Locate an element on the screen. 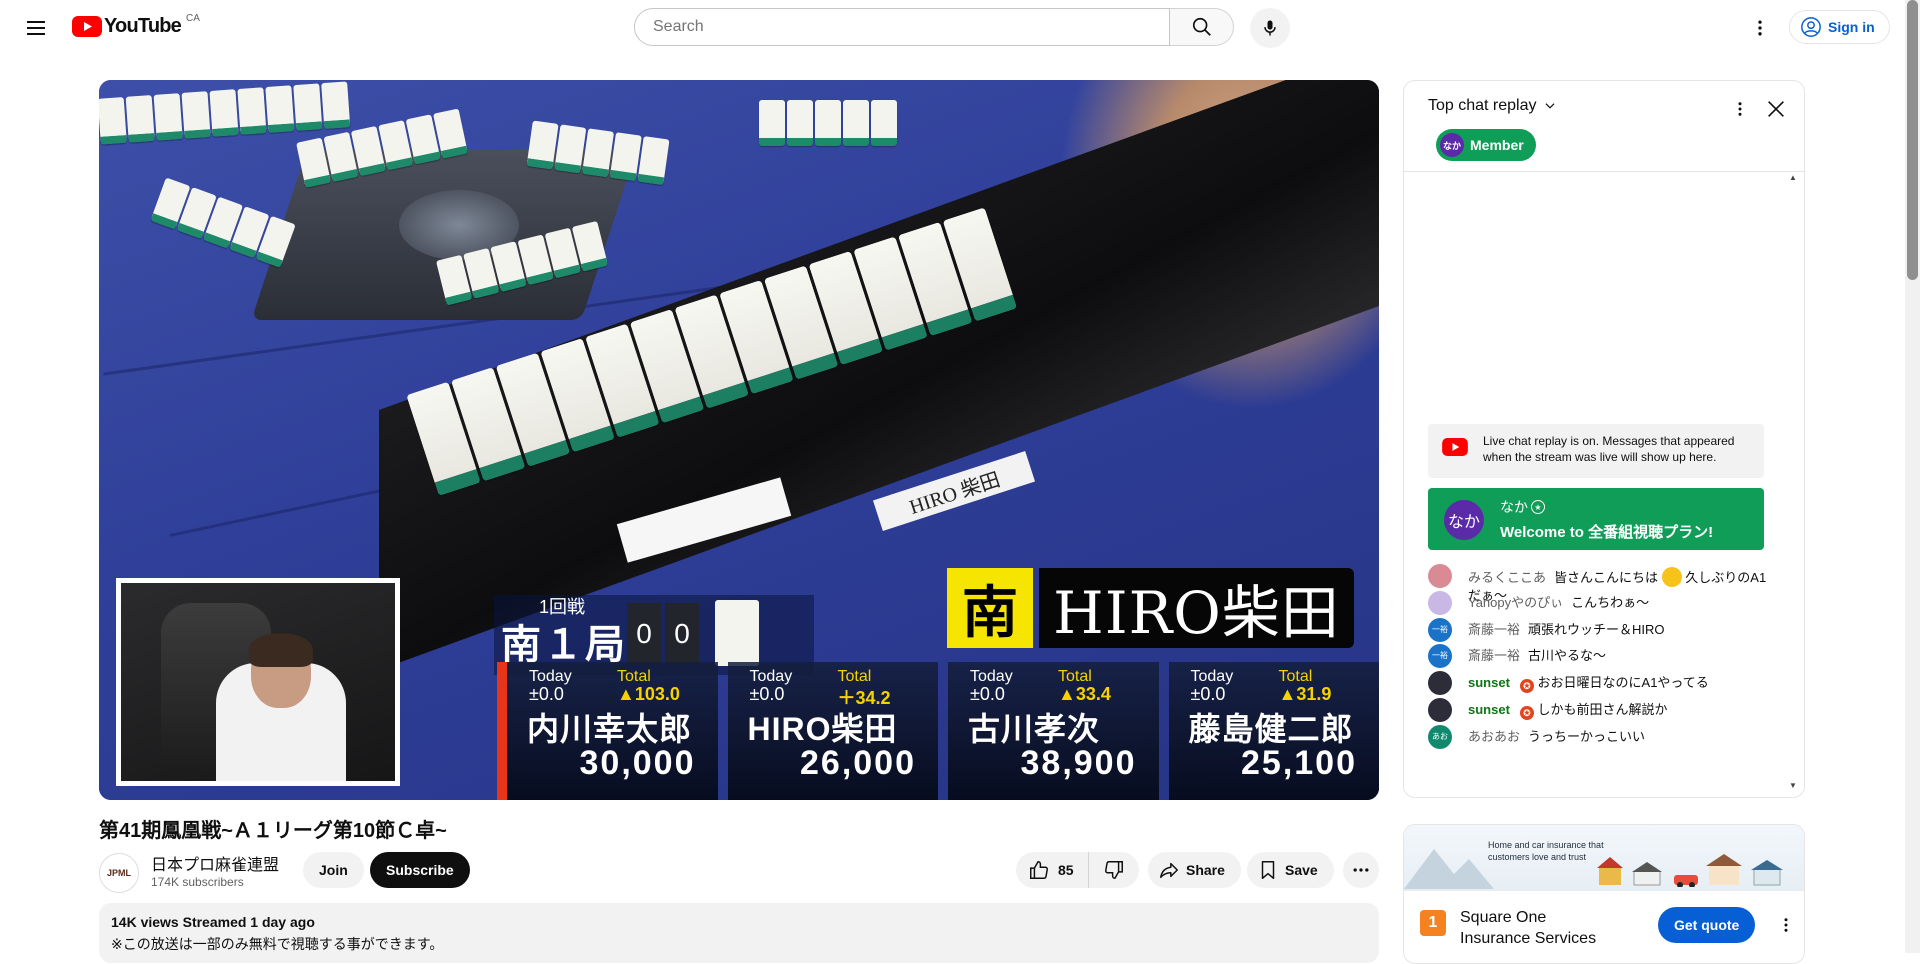 The image size is (1920, 964). logo-wordmark: YouTube is located at coordinates (143, 26).